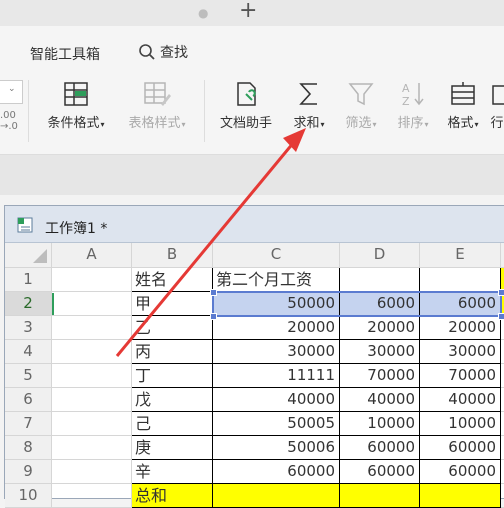 The image size is (504, 508). What do you see at coordinates (92, 472) in the screenshot?
I see `cell-a9` at bounding box center [92, 472].